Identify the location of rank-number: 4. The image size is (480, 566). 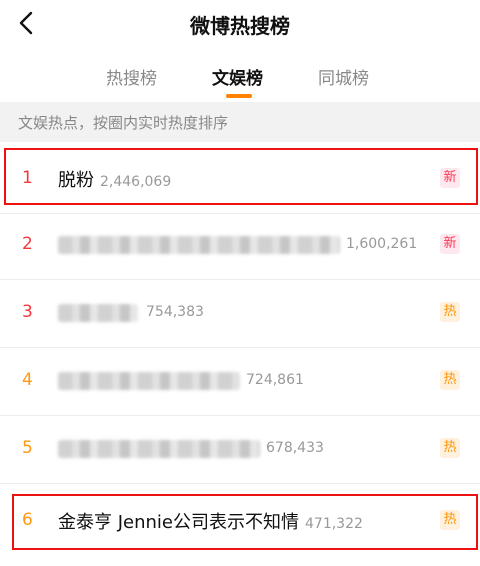
(27, 380).